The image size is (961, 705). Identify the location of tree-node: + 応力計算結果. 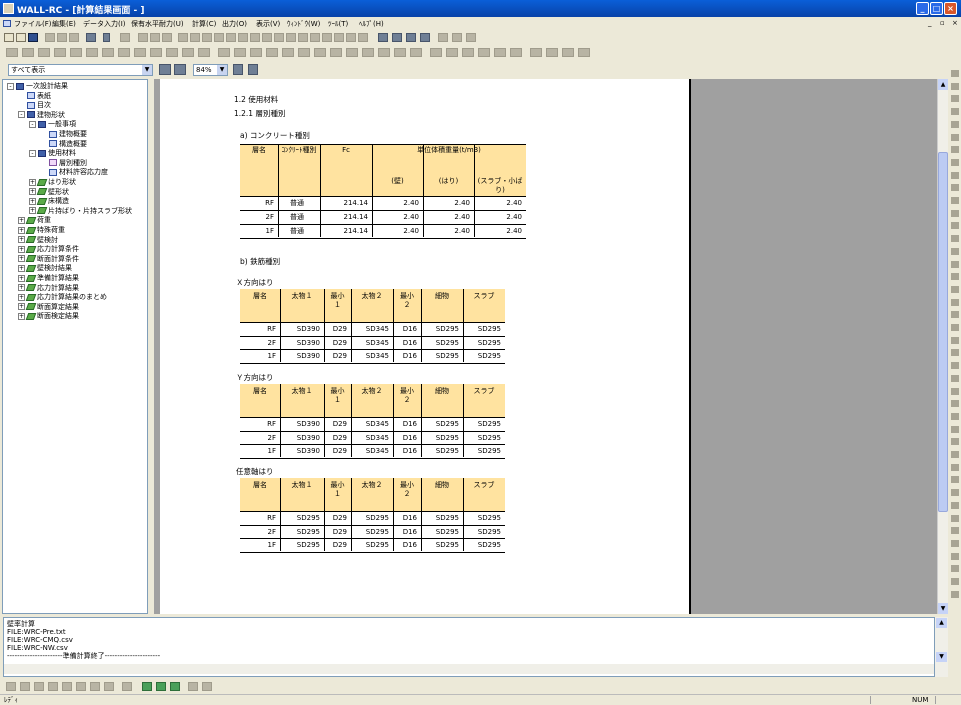
(48, 288).